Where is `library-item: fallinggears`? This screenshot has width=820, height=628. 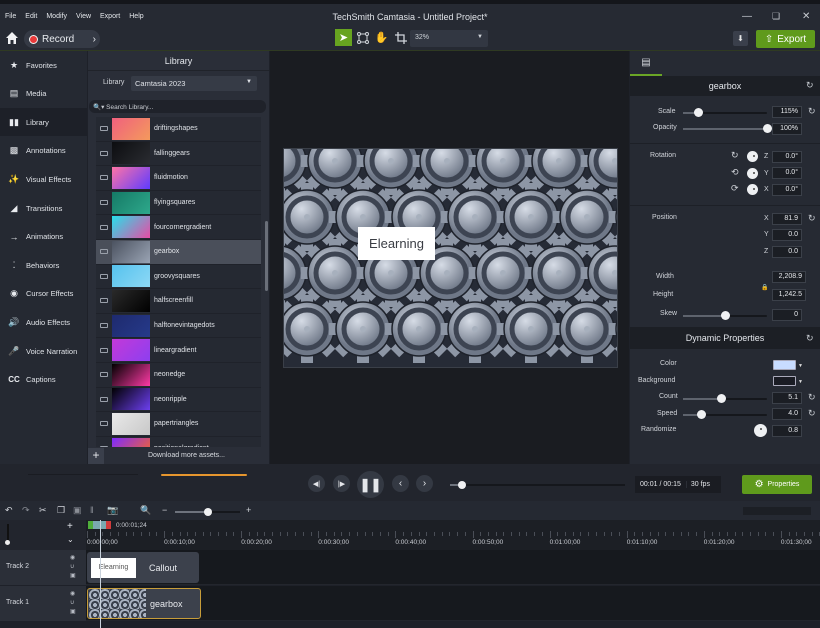 library-item: fallinggears is located at coordinates (178, 154).